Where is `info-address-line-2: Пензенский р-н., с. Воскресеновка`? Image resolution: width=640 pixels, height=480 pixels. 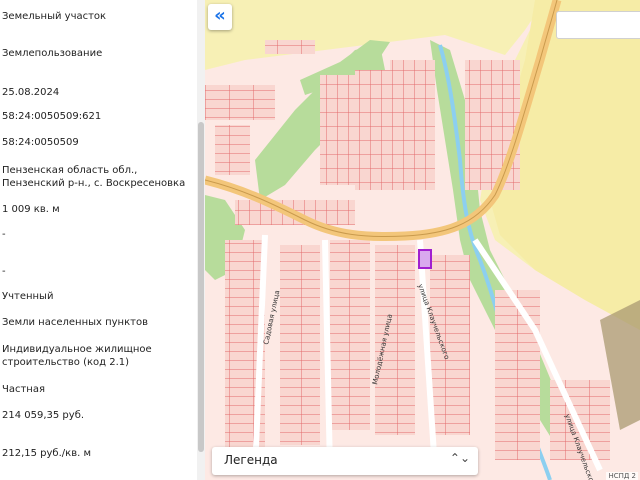
info-address-line-2: Пензенский р-н., с. Воскресеновка is located at coordinates (94, 183).